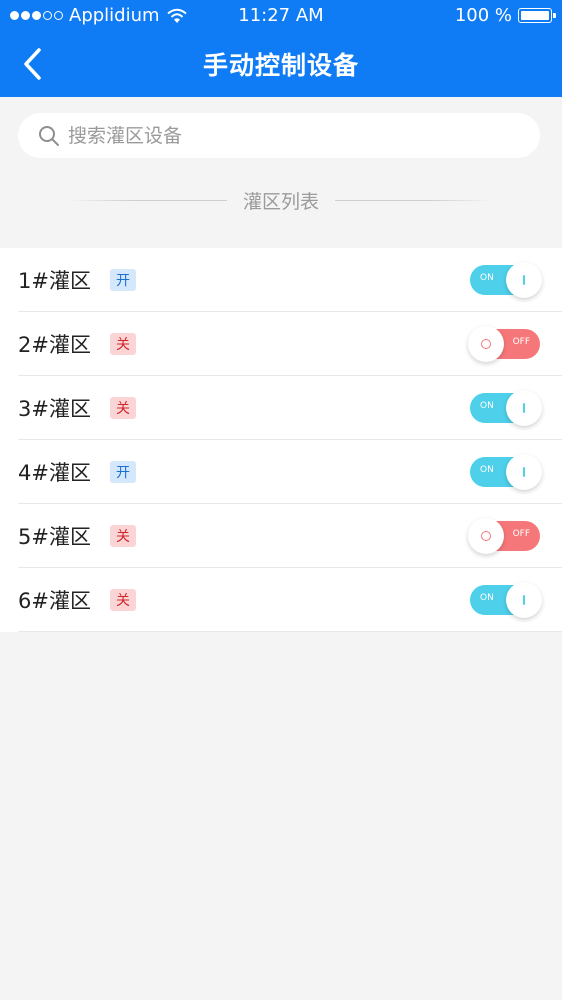  Describe the element at coordinates (146, 200) in the screenshot. I see `divider-line-left` at that location.